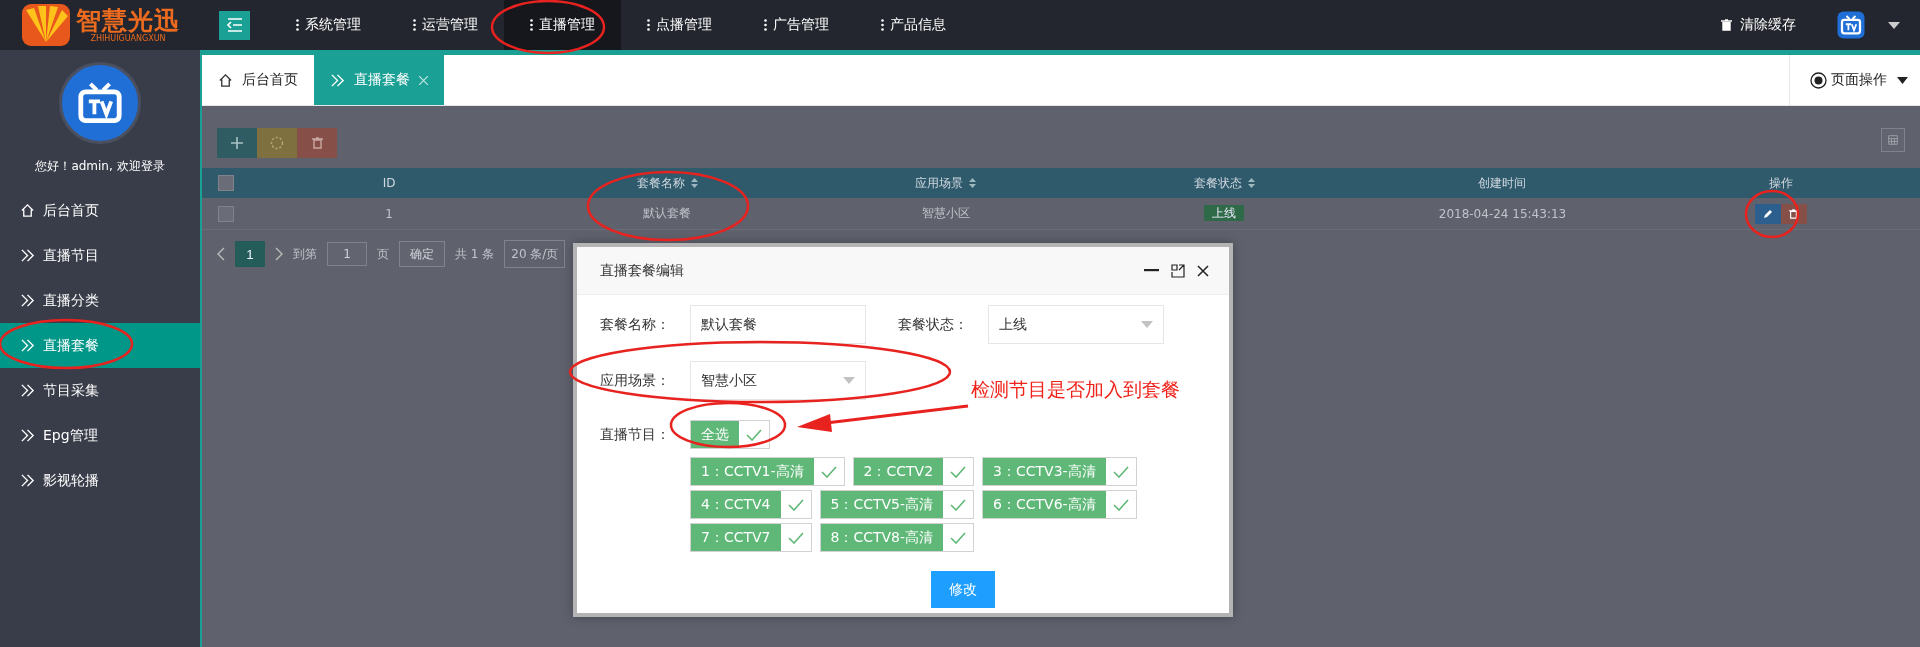 The image size is (1920, 647). I want to click on page-unit: 页, so click(383, 254).